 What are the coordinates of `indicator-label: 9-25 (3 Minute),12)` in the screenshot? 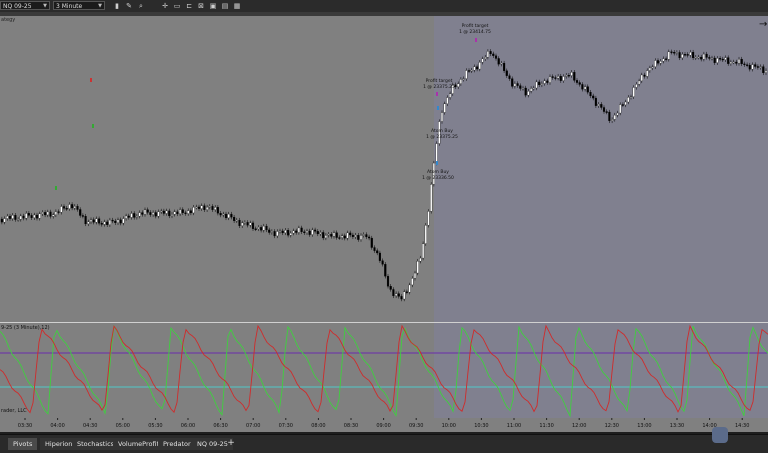 It's located at (25, 328).